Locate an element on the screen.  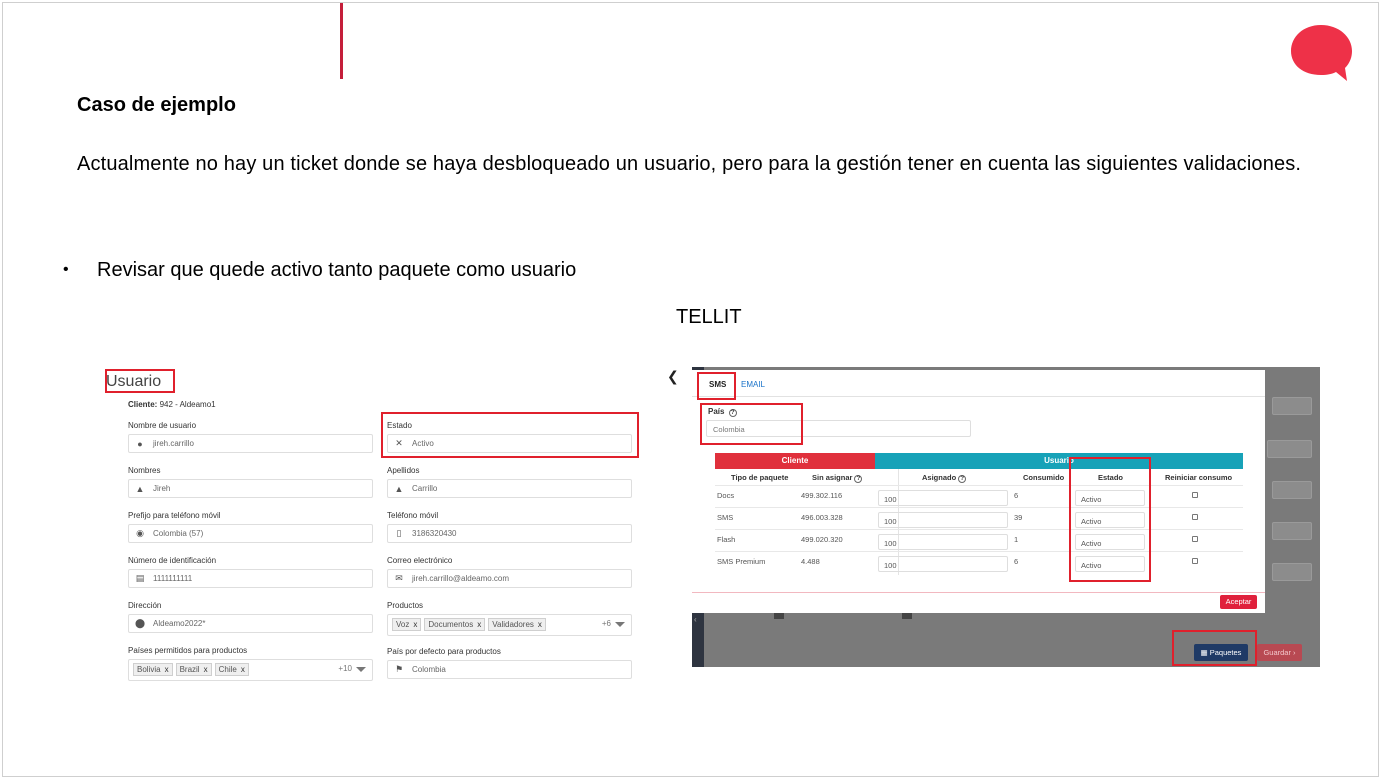
col-asignado: Asignado? is located at coordinates (944, 478).